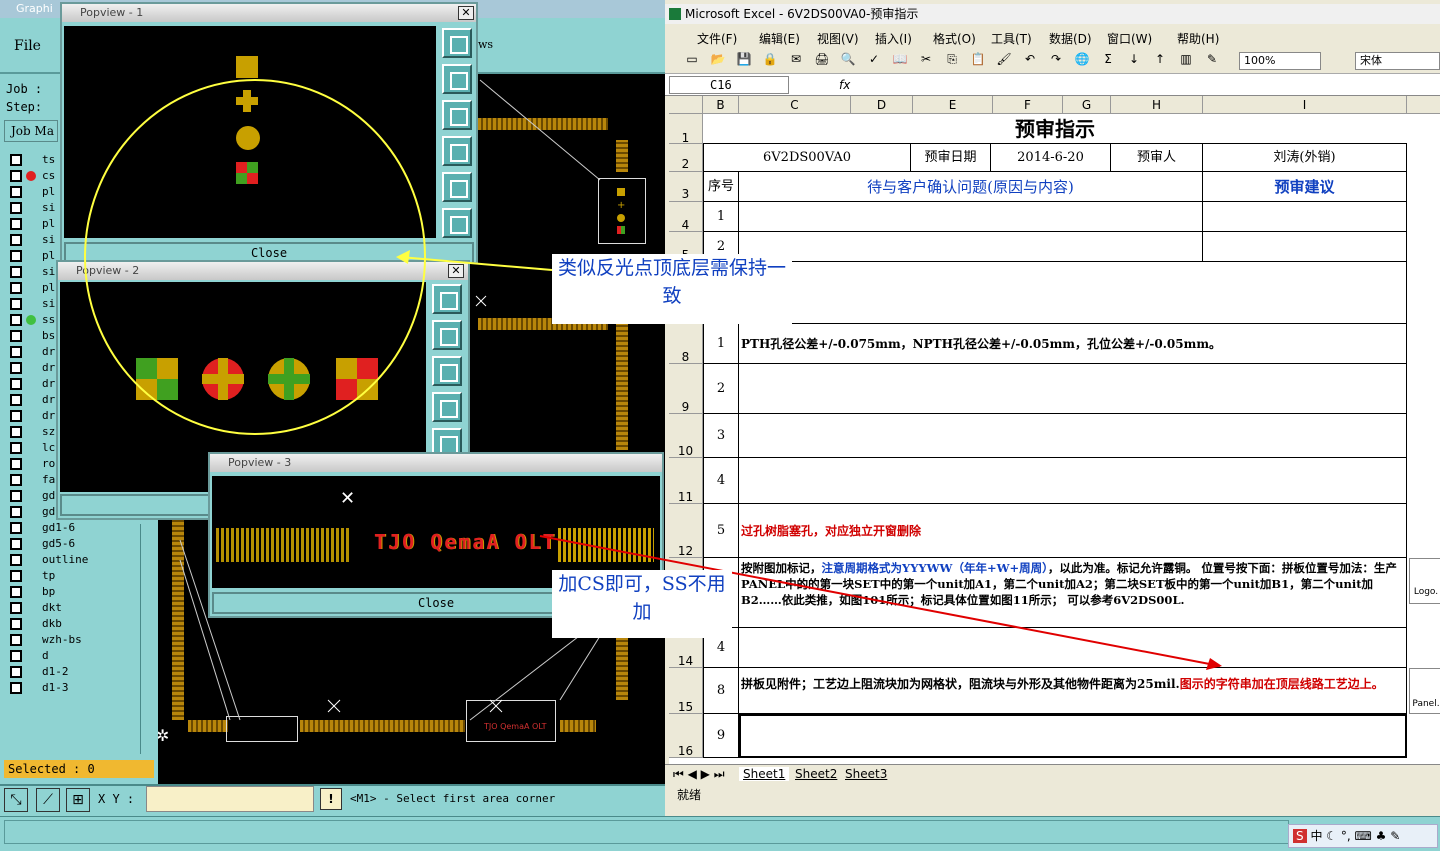 Image resolution: width=1440 pixels, height=851 pixels. Describe the element at coordinates (1055, 293) in the screenshot. I see `blank-row-cell` at that location.